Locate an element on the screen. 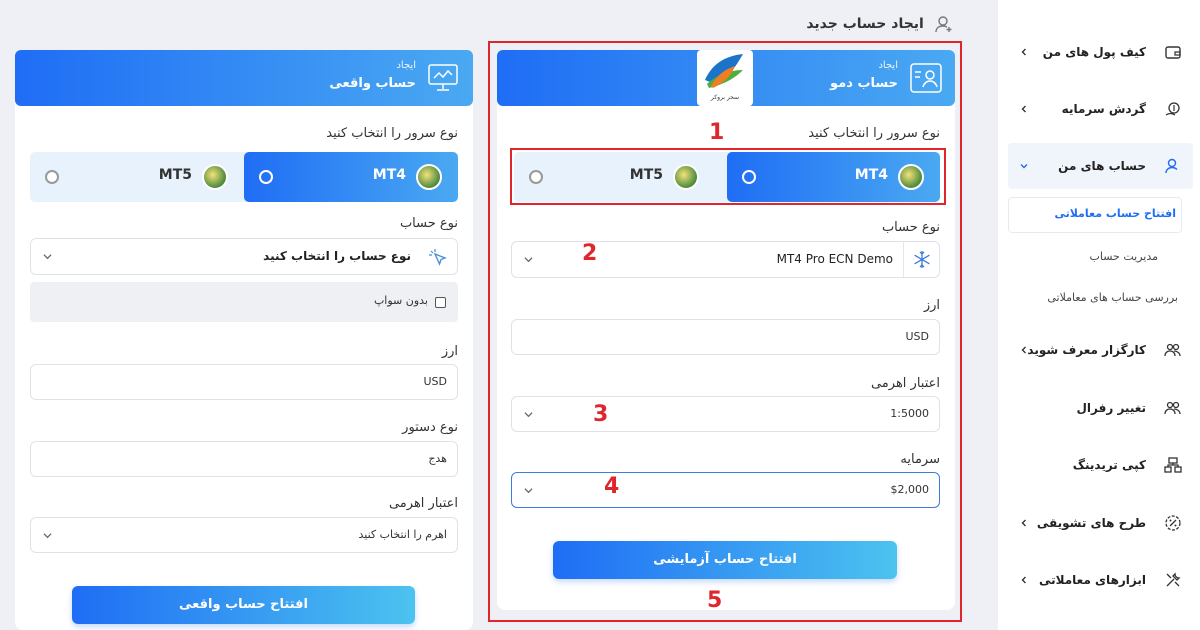 This screenshot has width=1200, height=630. sidebar-item-money-flow: گردش سرمایه is located at coordinates (1099, 109).